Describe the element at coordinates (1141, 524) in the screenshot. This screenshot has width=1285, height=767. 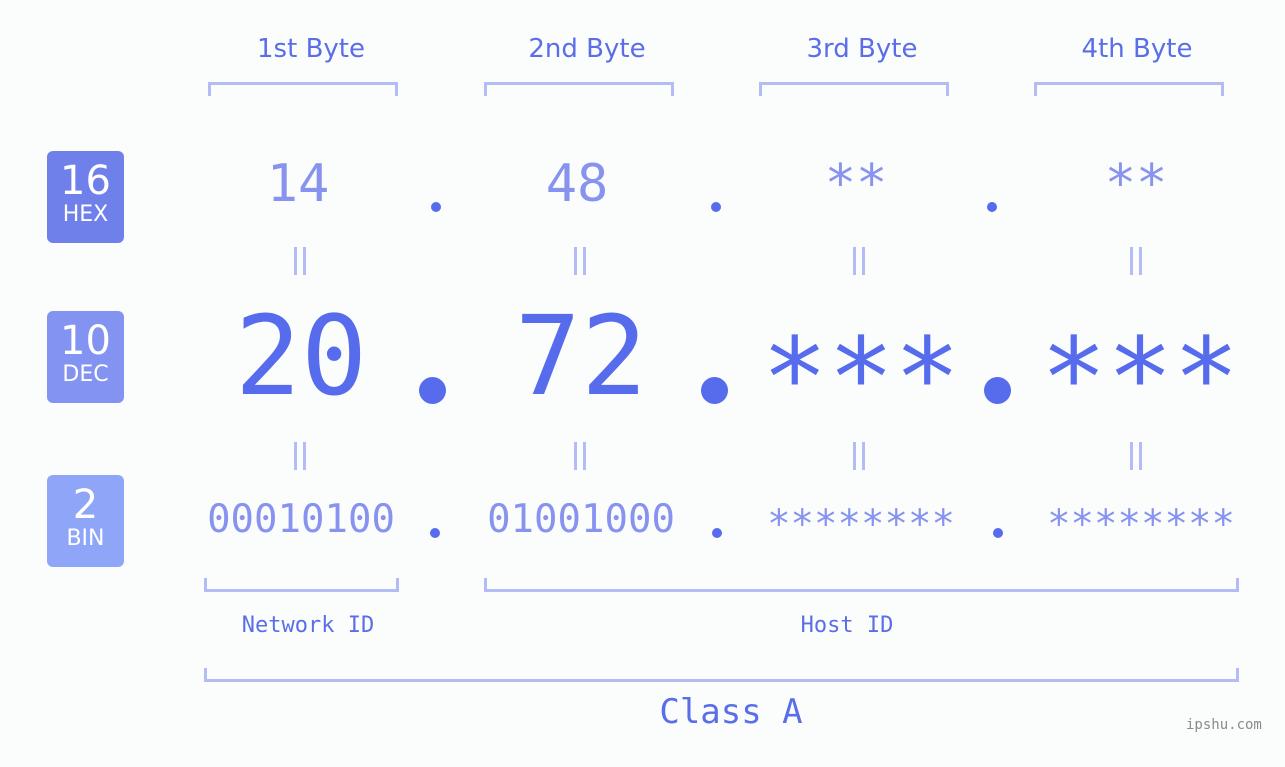
I see `bin-byte-4: ********` at that location.